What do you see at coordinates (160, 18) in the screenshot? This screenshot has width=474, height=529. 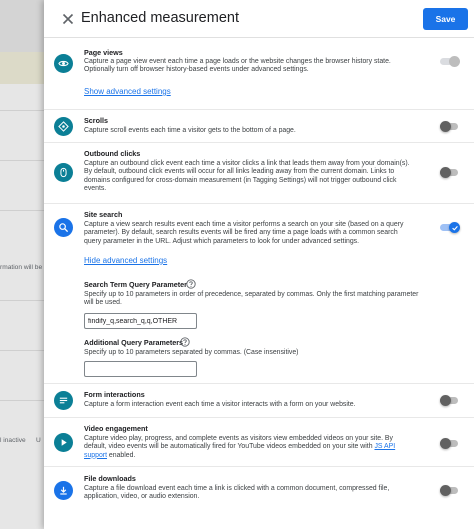 I see `panel-title: Enhanced measurement` at bounding box center [160, 18].